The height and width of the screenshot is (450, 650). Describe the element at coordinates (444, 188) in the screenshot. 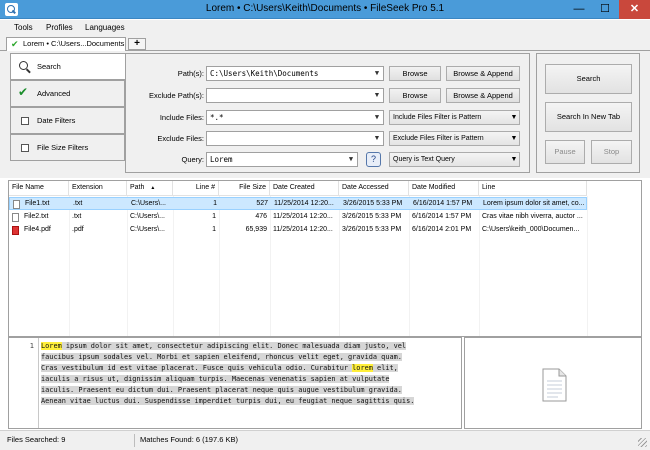

I see `column-header-date-modified: Date Modified` at that location.